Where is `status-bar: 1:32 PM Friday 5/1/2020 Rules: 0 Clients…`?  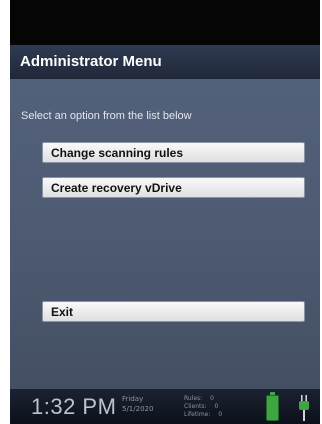
status-bar: 1:32 PM Friday 5/1/2020 Rules: 0 Clients… is located at coordinates (165, 406).